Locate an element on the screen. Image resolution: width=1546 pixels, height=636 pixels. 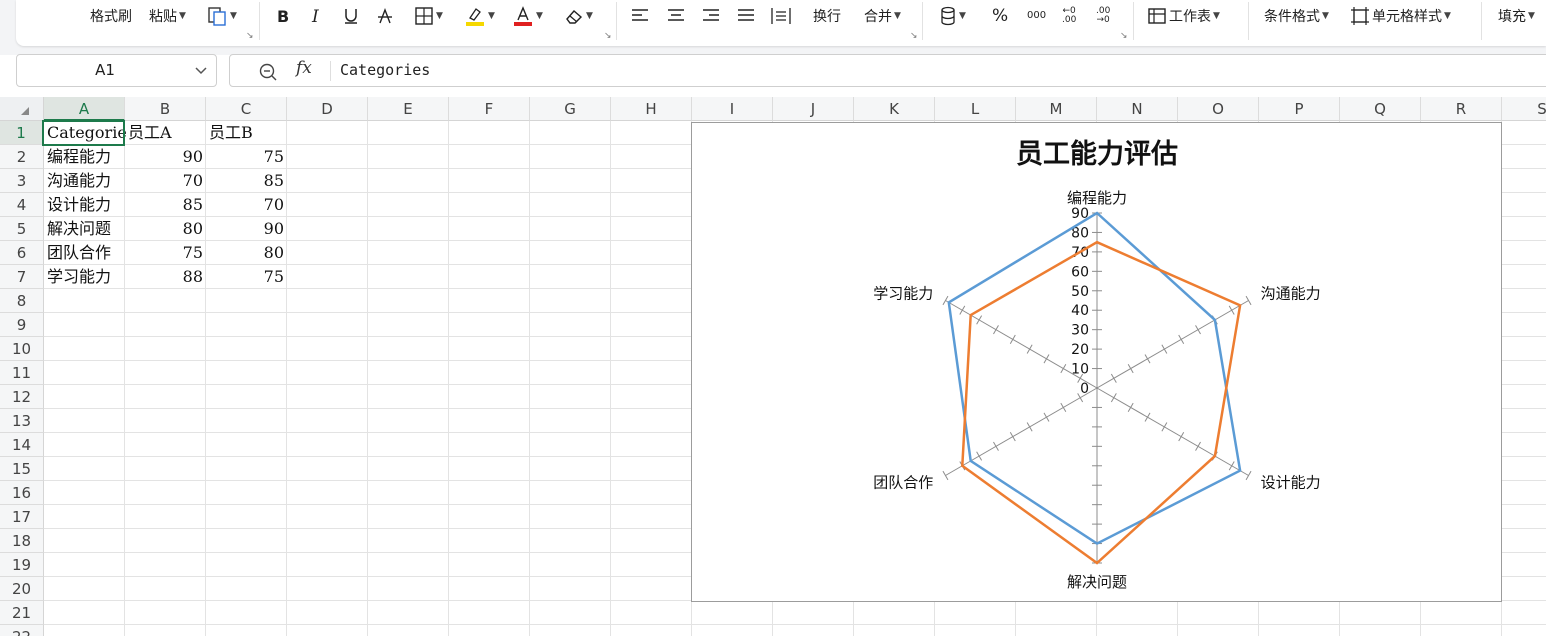
bold-button: B is located at coordinates (283, 16).